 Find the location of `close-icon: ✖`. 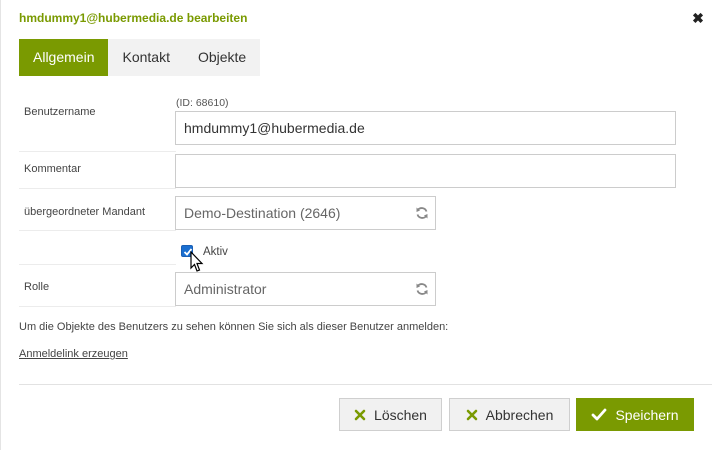

close-icon: ✖ is located at coordinates (698, 18).